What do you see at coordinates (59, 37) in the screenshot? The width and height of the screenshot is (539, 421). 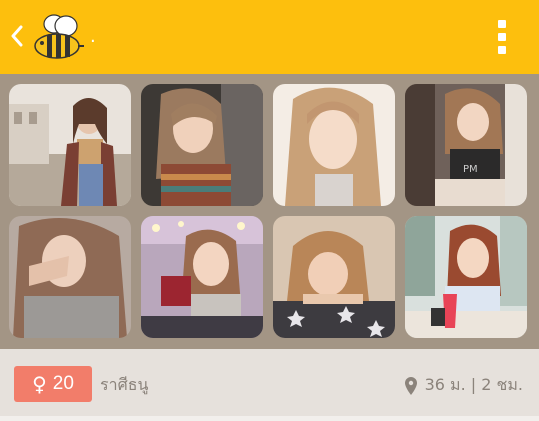 I see `bee-logo-icon` at bounding box center [59, 37].